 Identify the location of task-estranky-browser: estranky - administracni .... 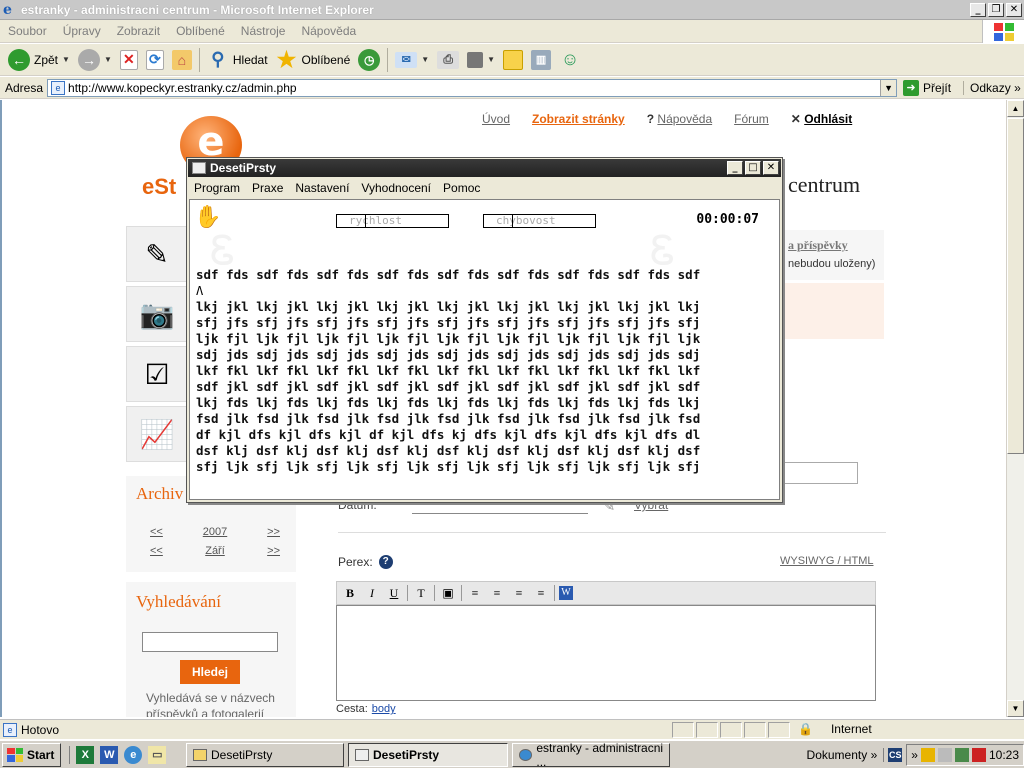
(591, 754).